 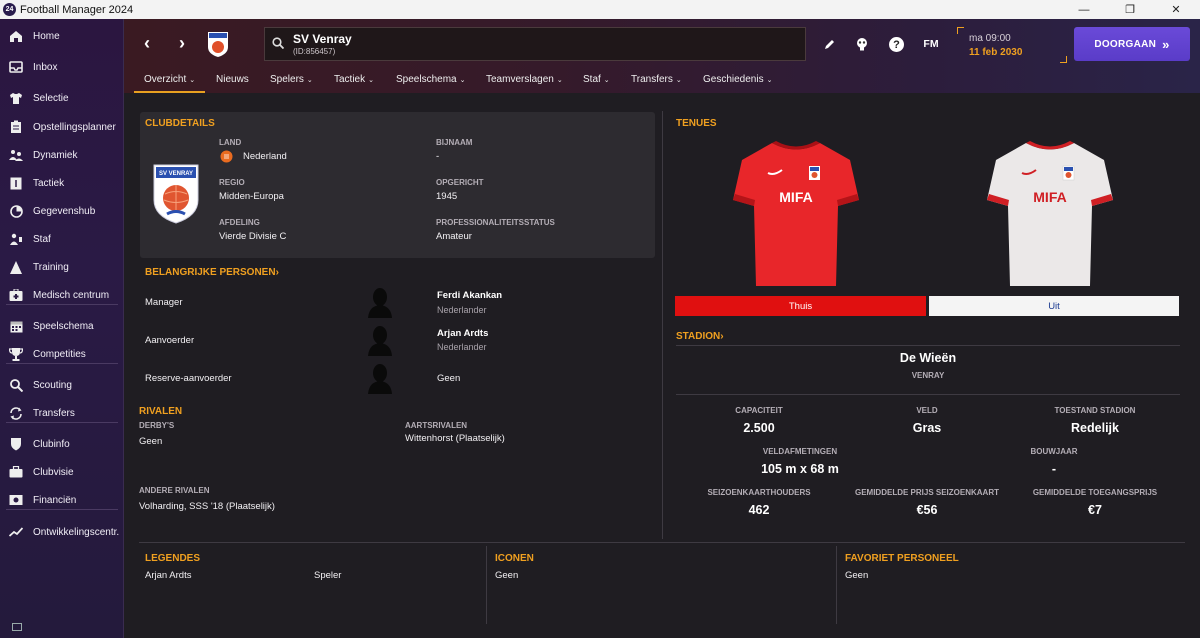 I want to click on stadium-divider, so click(x=928, y=394).